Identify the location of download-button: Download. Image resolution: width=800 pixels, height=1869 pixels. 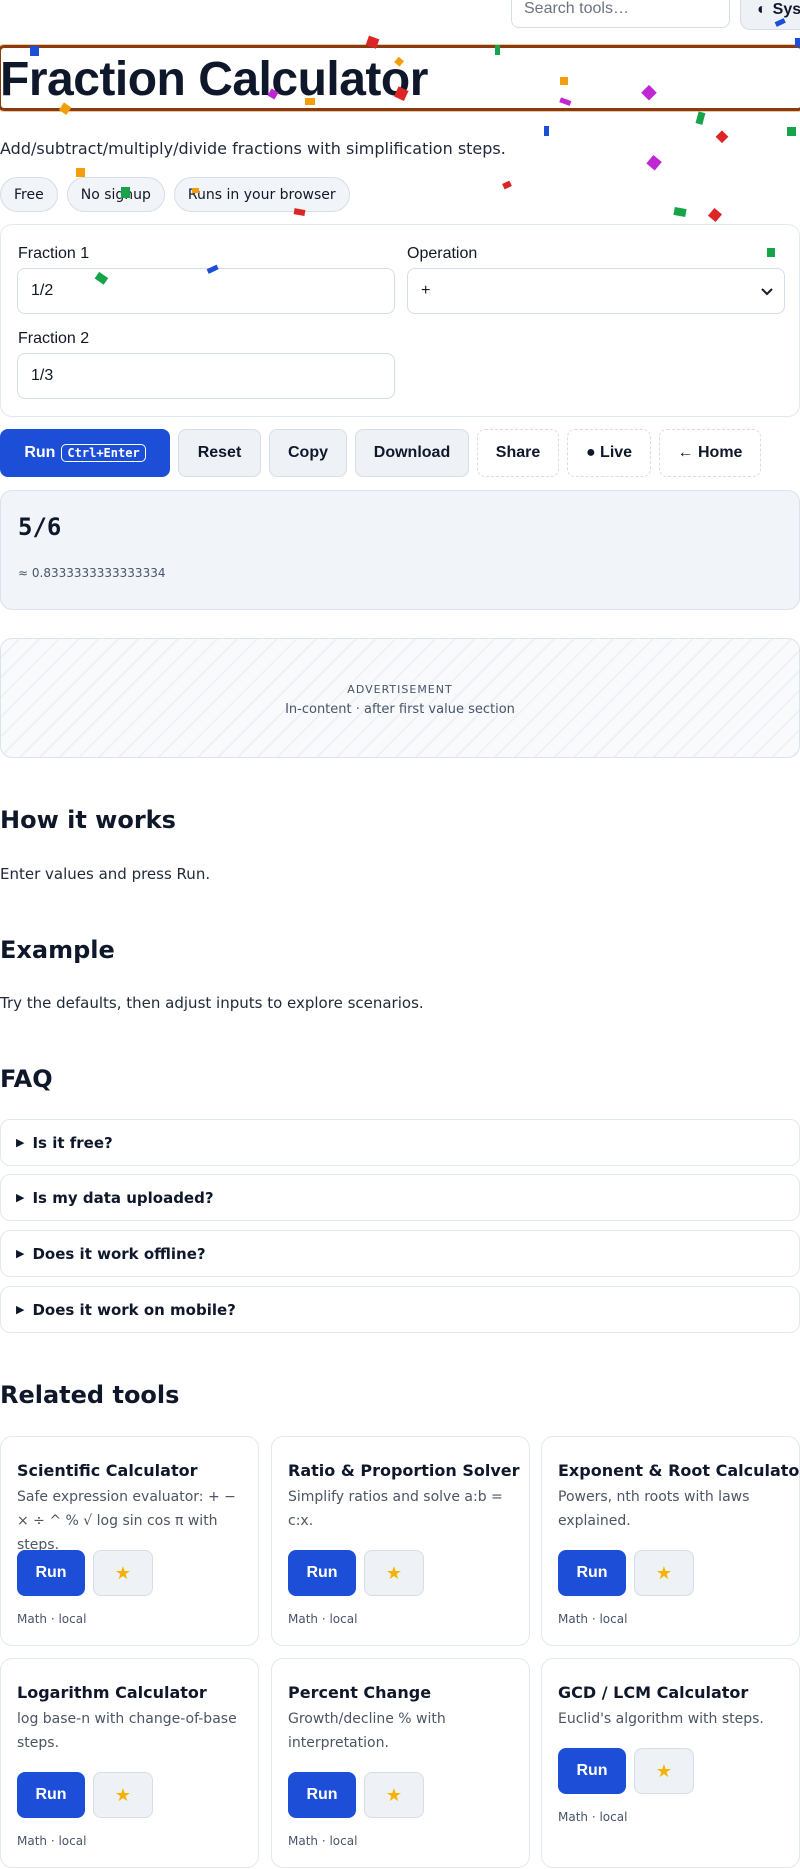
(412, 453).